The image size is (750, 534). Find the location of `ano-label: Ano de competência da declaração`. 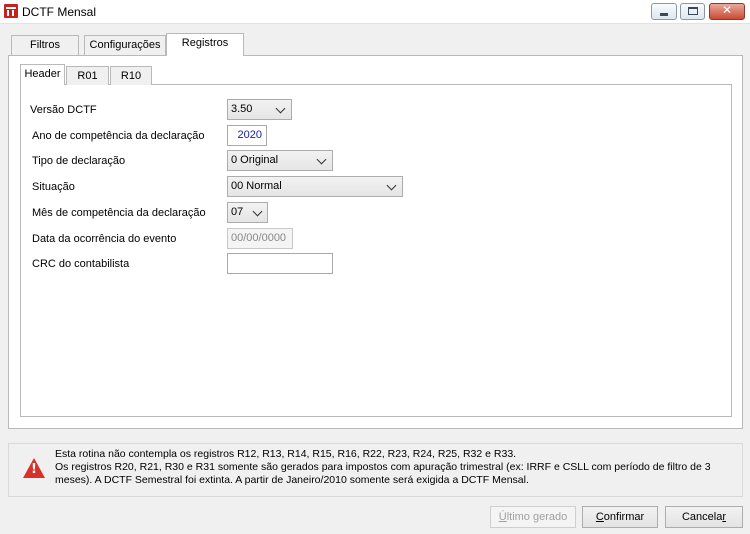

ano-label: Ano de competência da declaração is located at coordinates (118, 136).